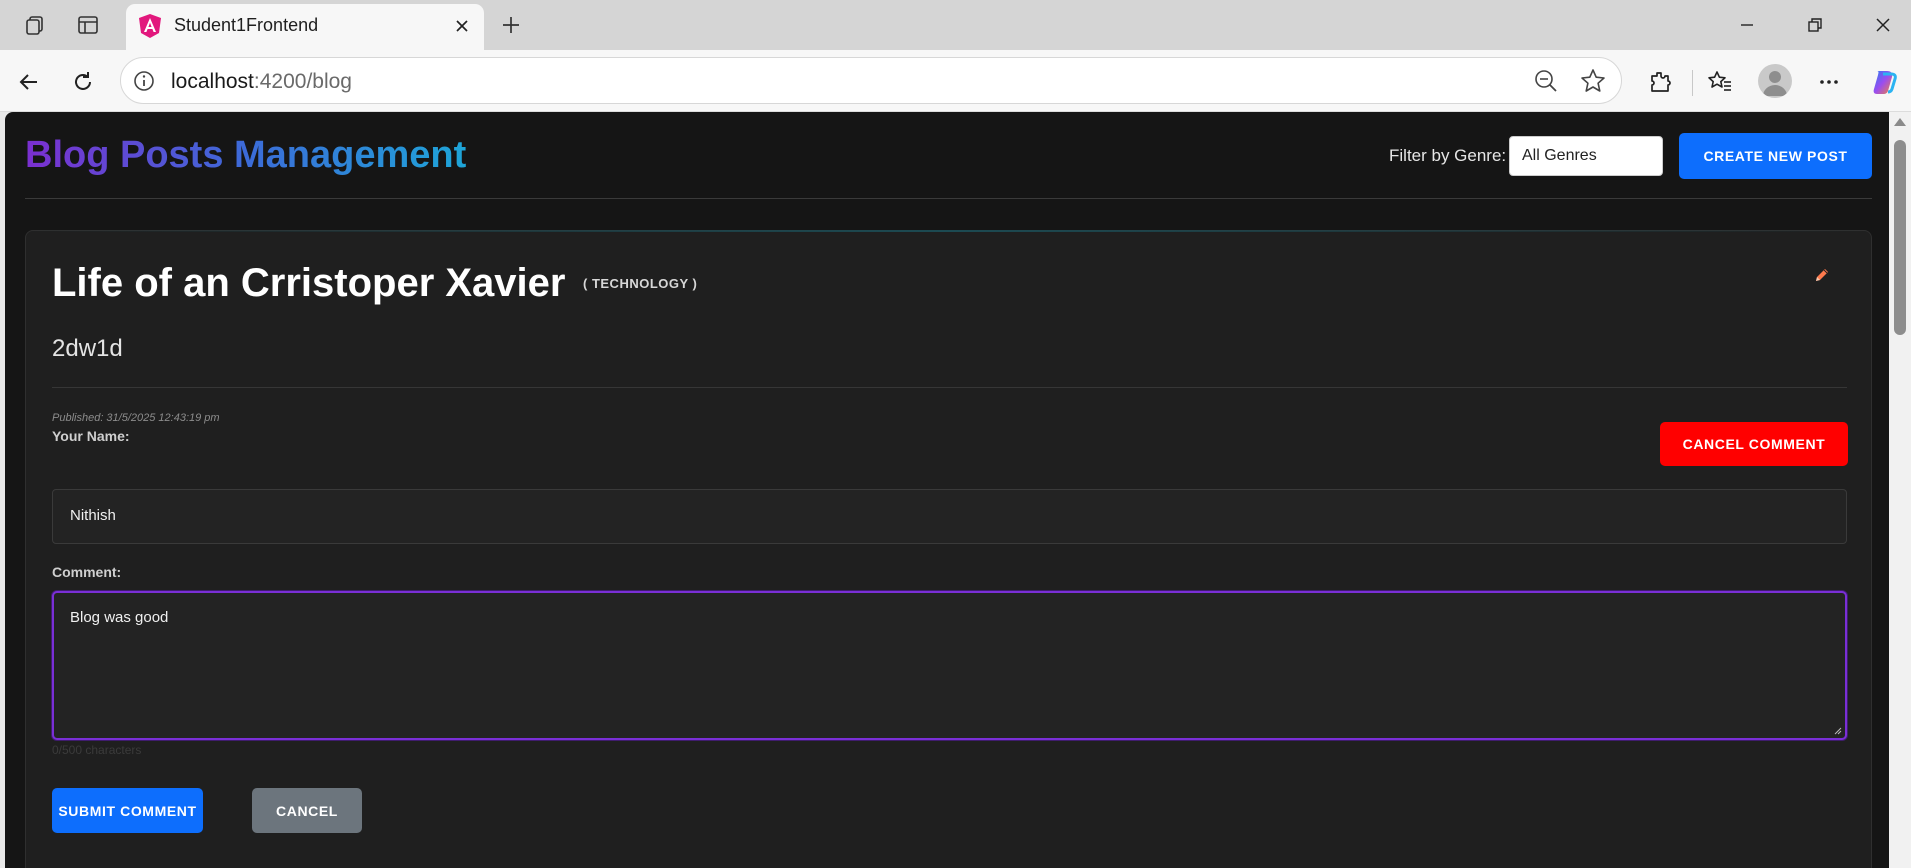  Describe the element at coordinates (1900, 122) in the screenshot. I see `scroll-up-arrow-icon` at that location.